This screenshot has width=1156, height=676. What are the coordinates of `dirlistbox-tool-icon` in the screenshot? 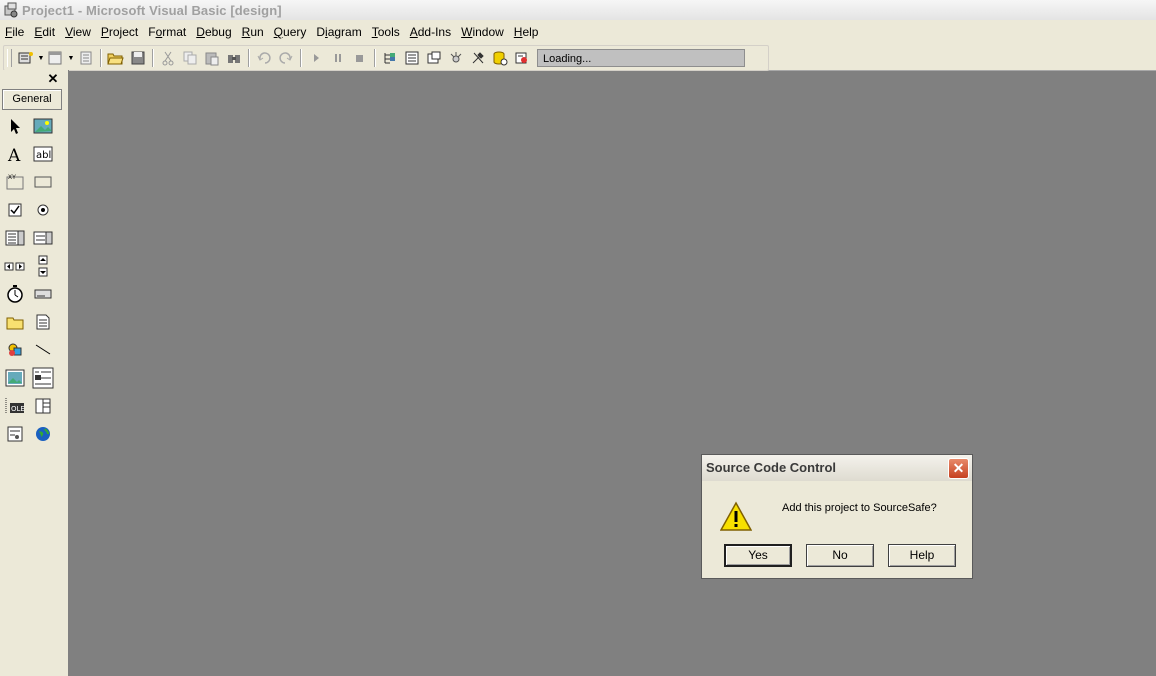 It's located at (15, 322).